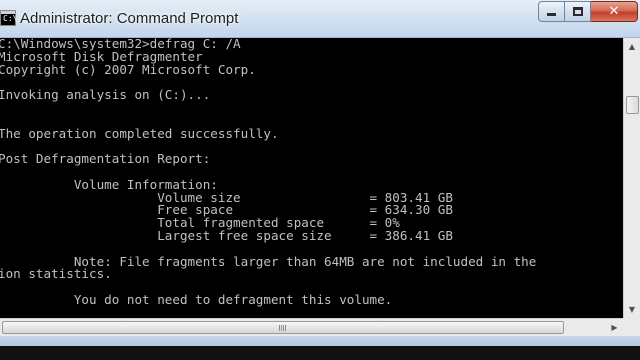 This screenshot has width=640, height=360. I want to click on close-icon: ✕, so click(614, 11).